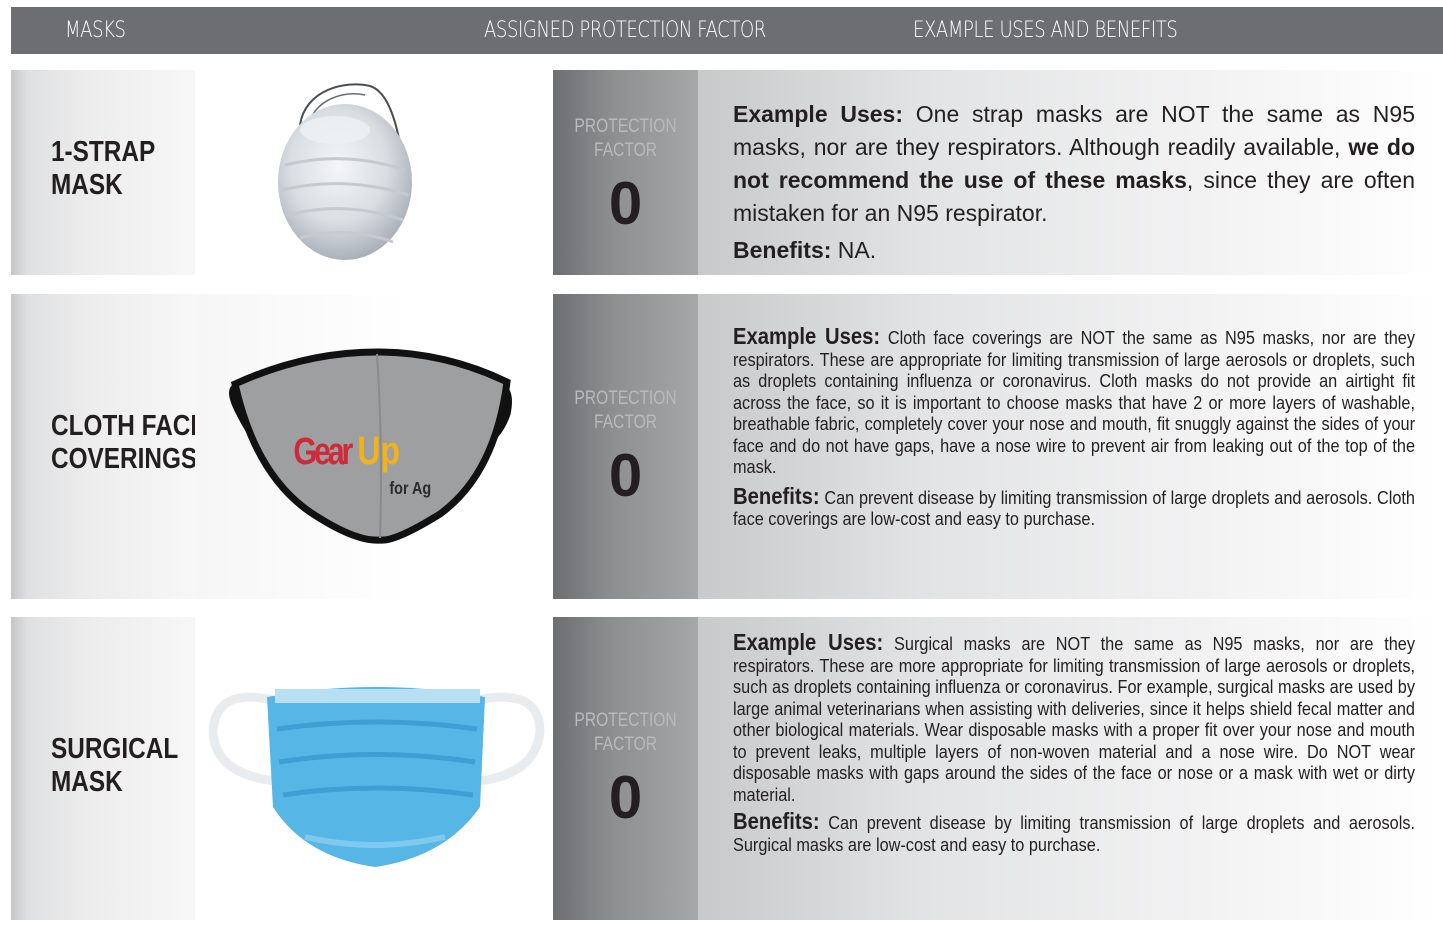 The height and width of the screenshot is (925, 1443). Describe the element at coordinates (625, 30) in the screenshot. I see `header-assigned-protection-factor: ASSIGNED PROTECTION FACTOR` at that location.